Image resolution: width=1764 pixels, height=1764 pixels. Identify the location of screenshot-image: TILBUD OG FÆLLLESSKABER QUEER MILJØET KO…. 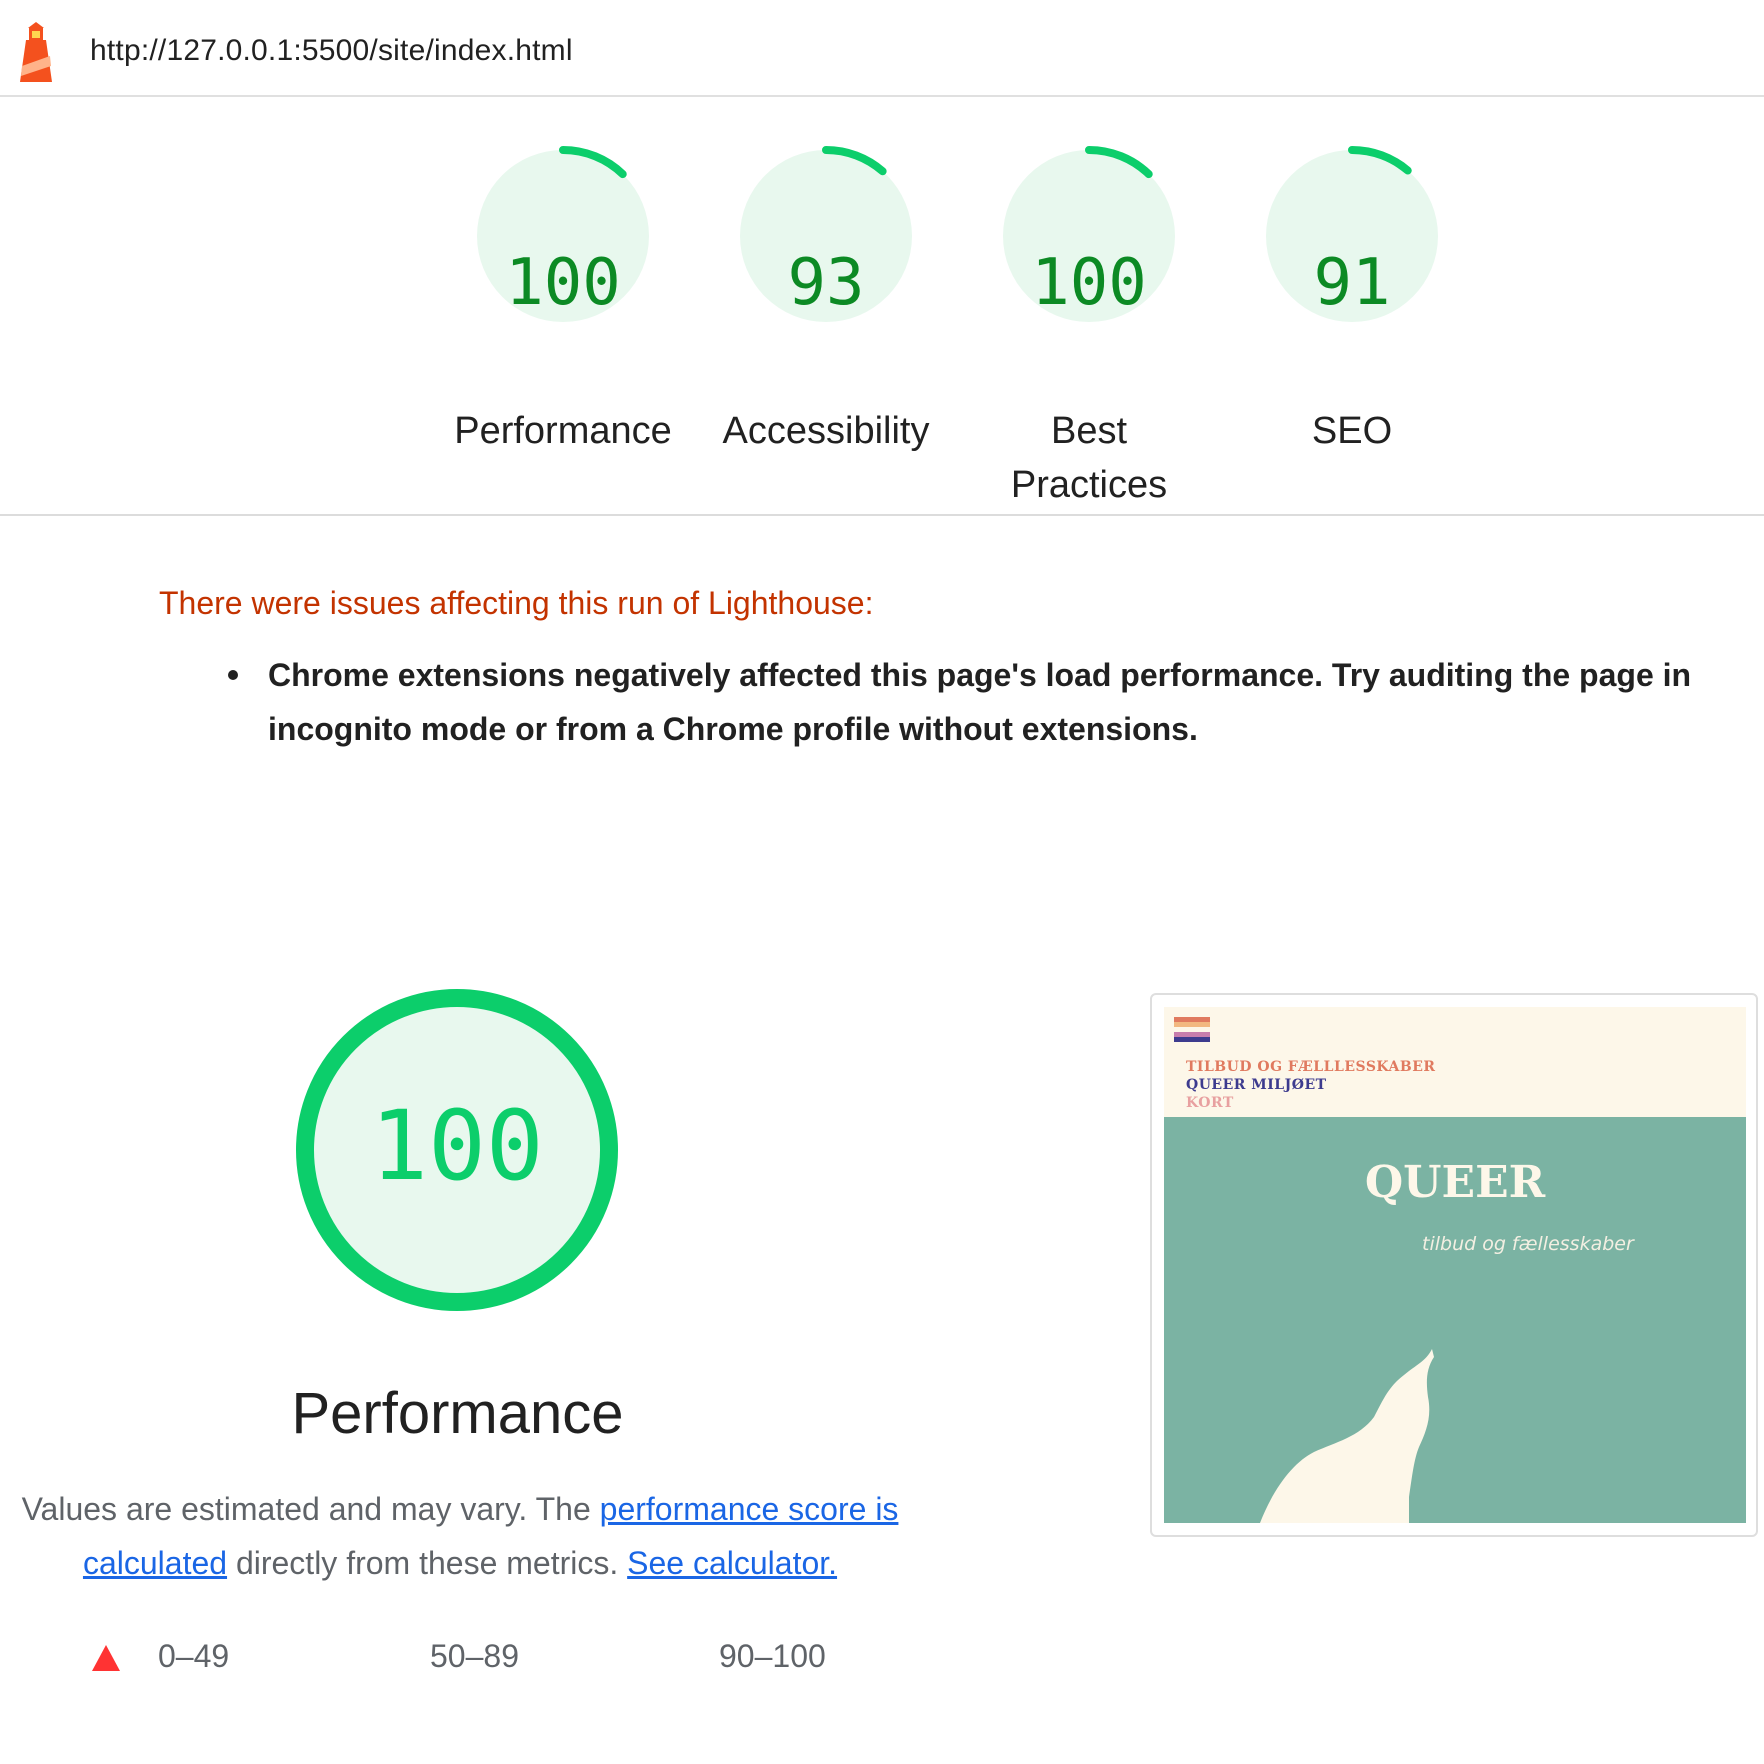
(1455, 1265).